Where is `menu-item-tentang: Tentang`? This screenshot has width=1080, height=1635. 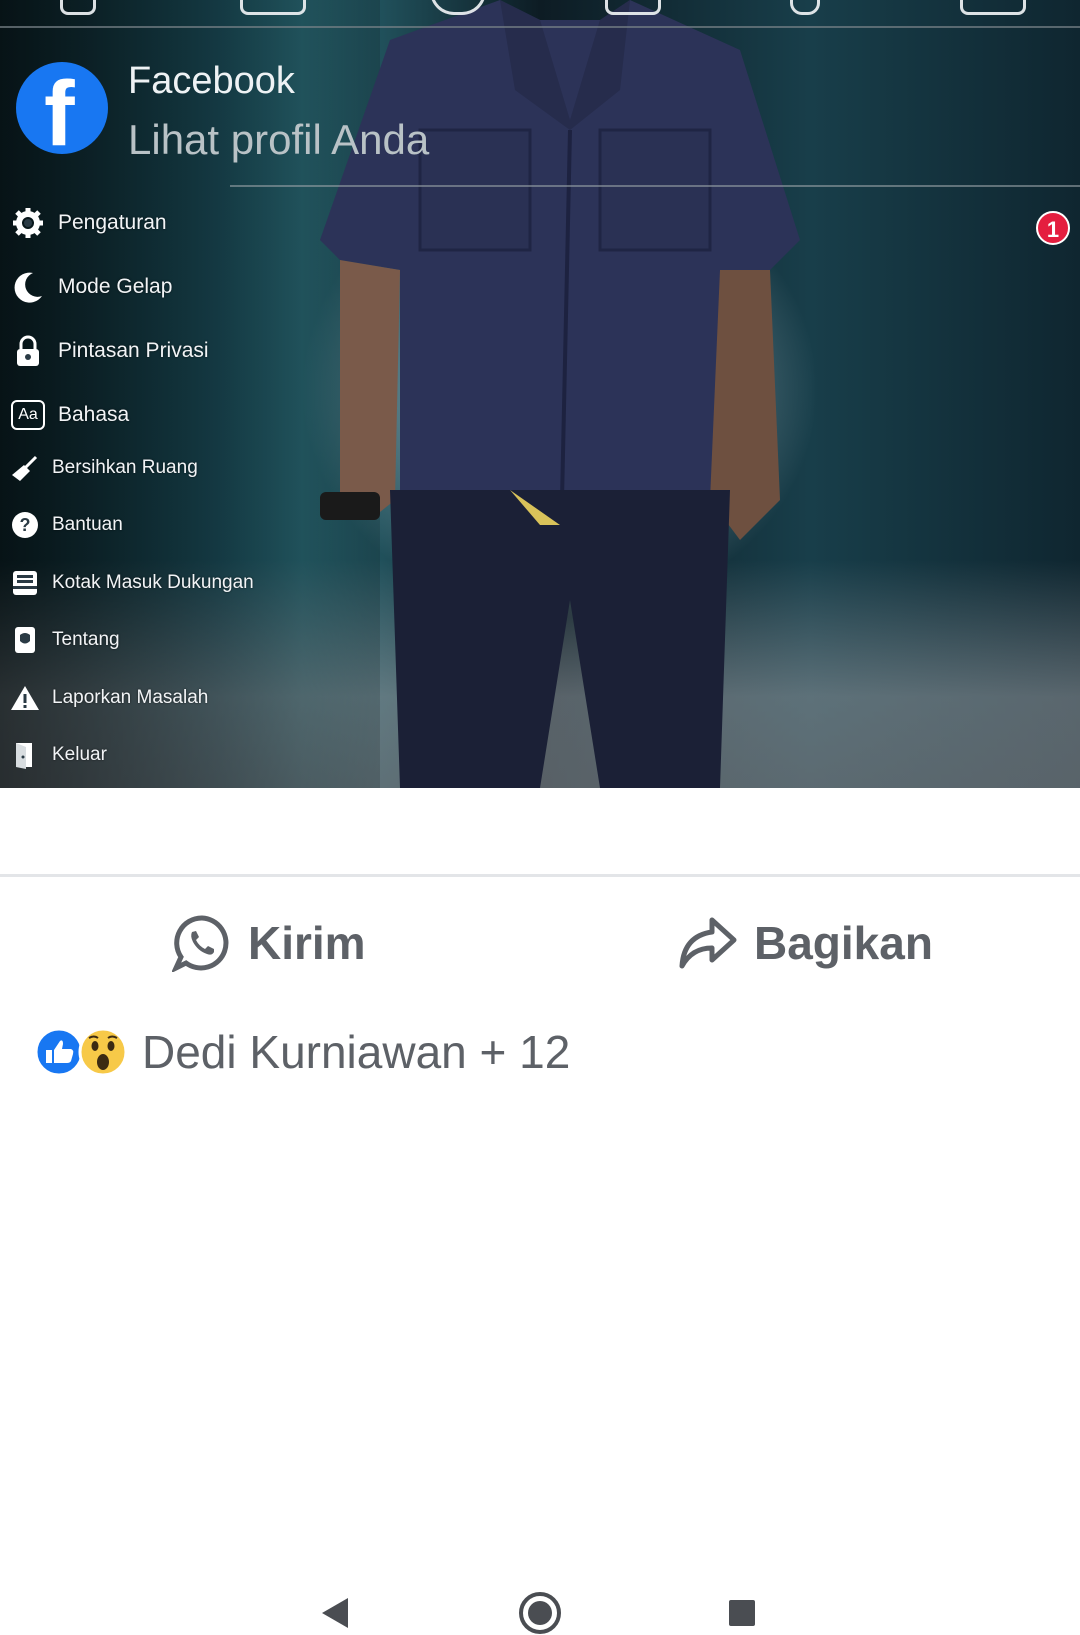 menu-item-tentang: Tentang is located at coordinates (65, 640).